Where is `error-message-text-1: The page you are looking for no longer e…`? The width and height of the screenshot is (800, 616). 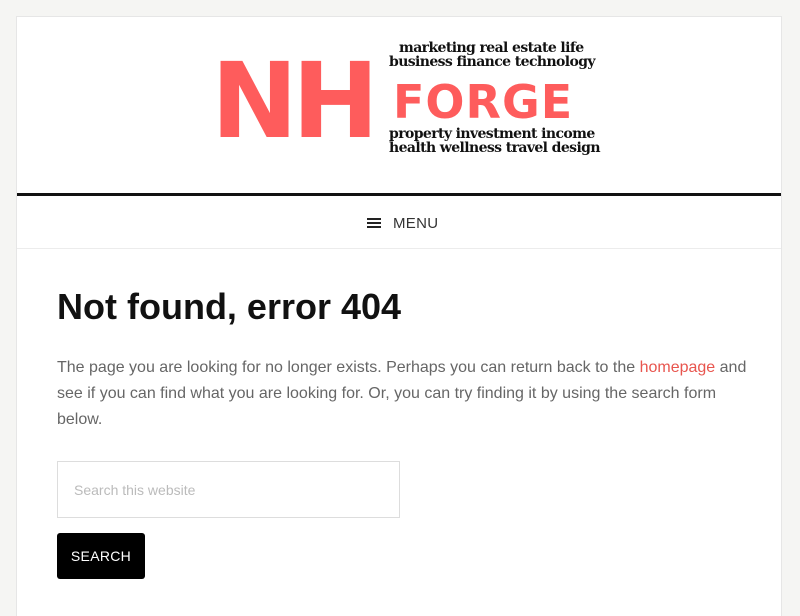 error-message-text-1: The page you are looking for no longer e… is located at coordinates (348, 367).